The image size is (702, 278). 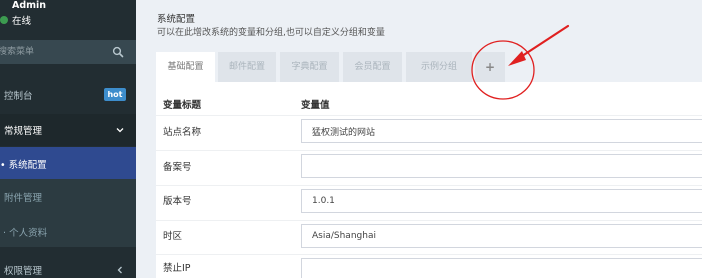 What do you see at coordinates (501, 166) in the screenshot?
I see `beian-field` at bounding box center [501, 166].